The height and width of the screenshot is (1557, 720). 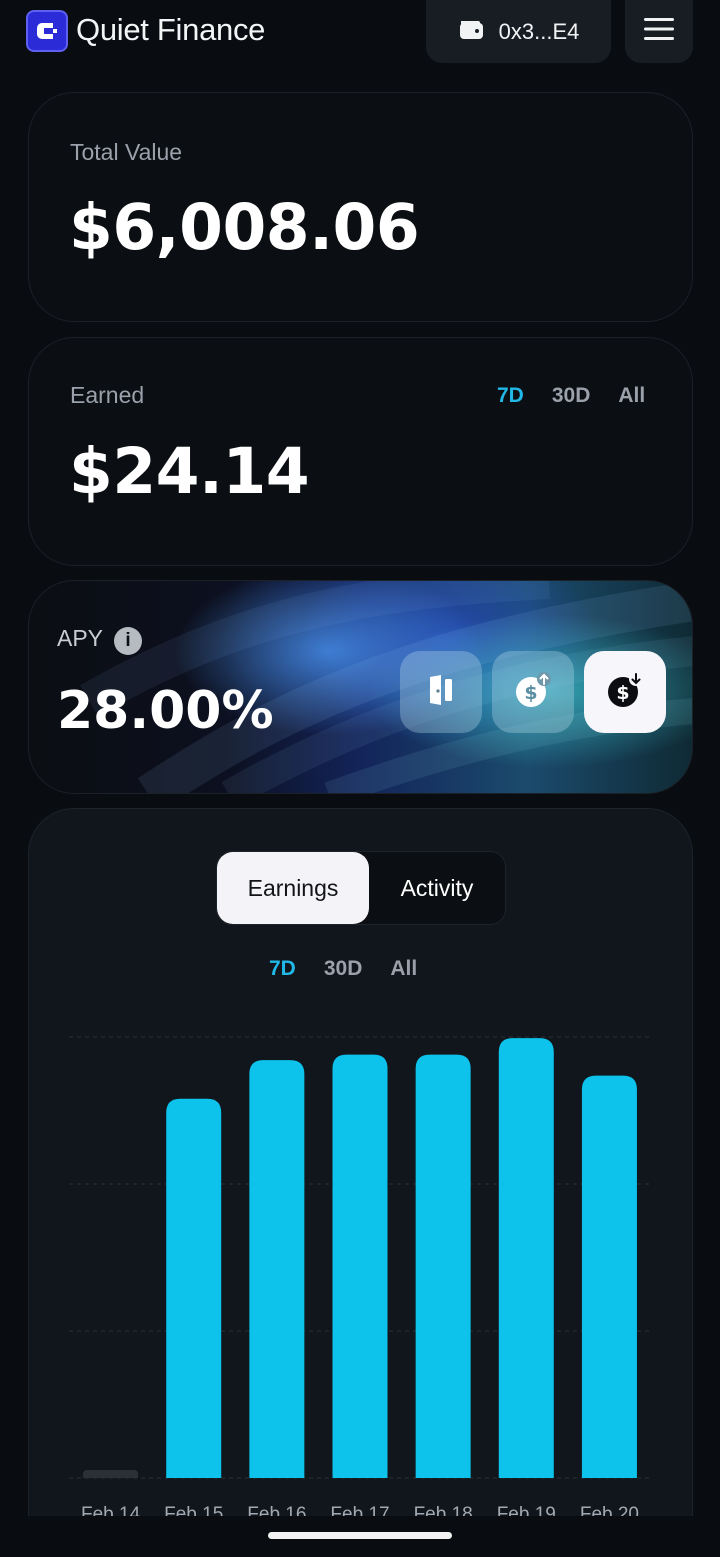 I want to click on tab-earnings: Earnings, so click(x=293, y=888).